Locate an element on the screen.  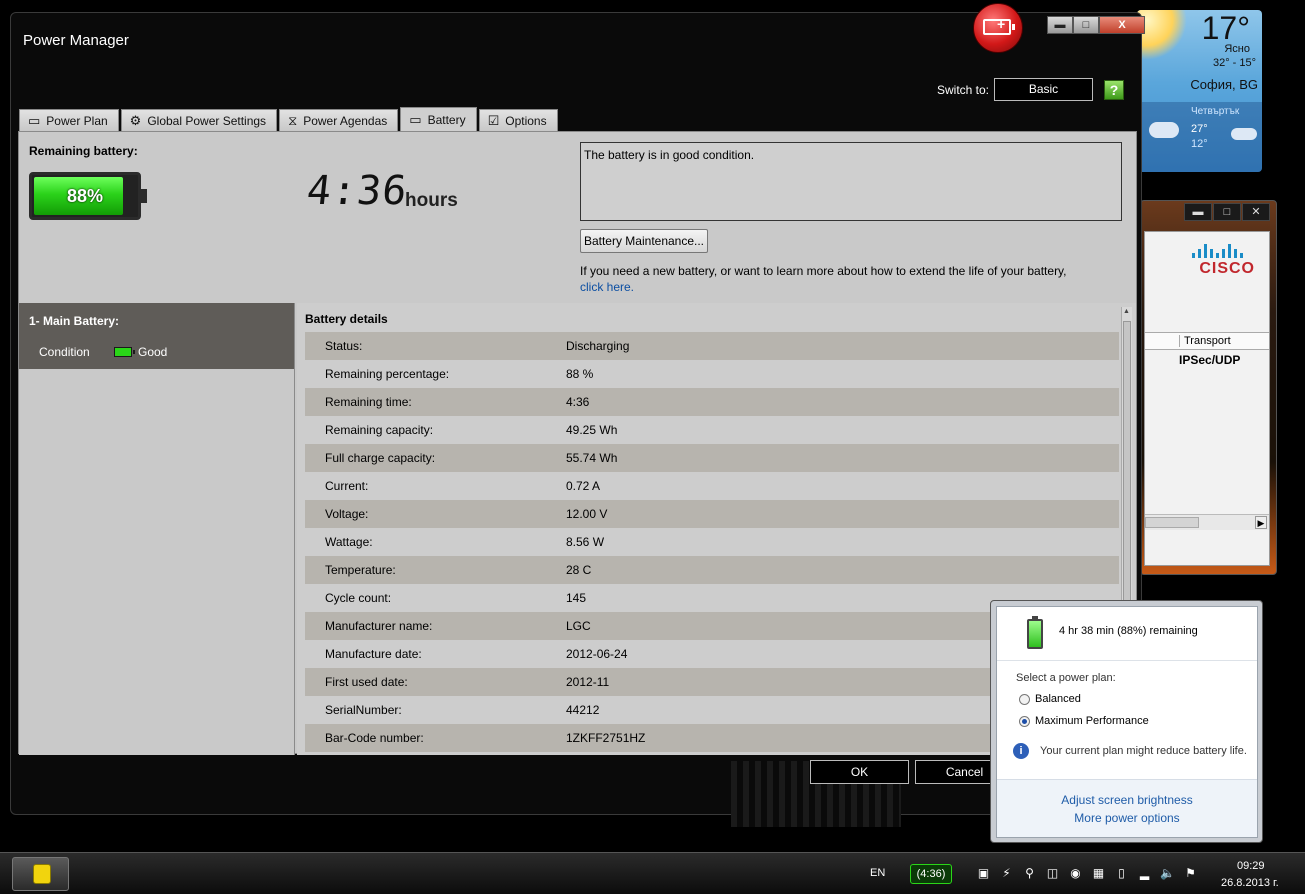
volume-icon: 🔈 is located at coordinates (1167, 873).